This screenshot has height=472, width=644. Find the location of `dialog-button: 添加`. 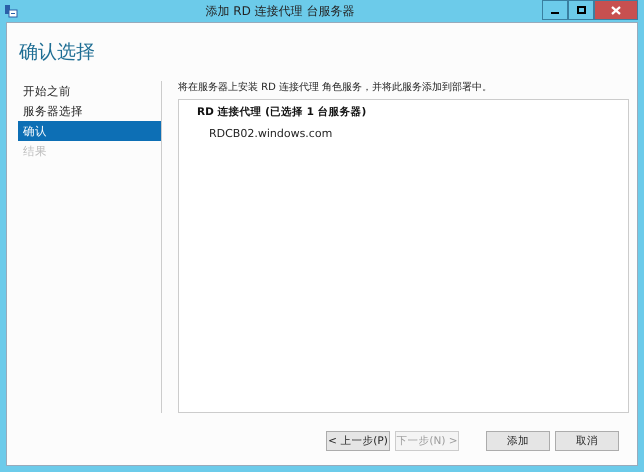

dialog-button: 添加 is located at coordinates (518, 441).